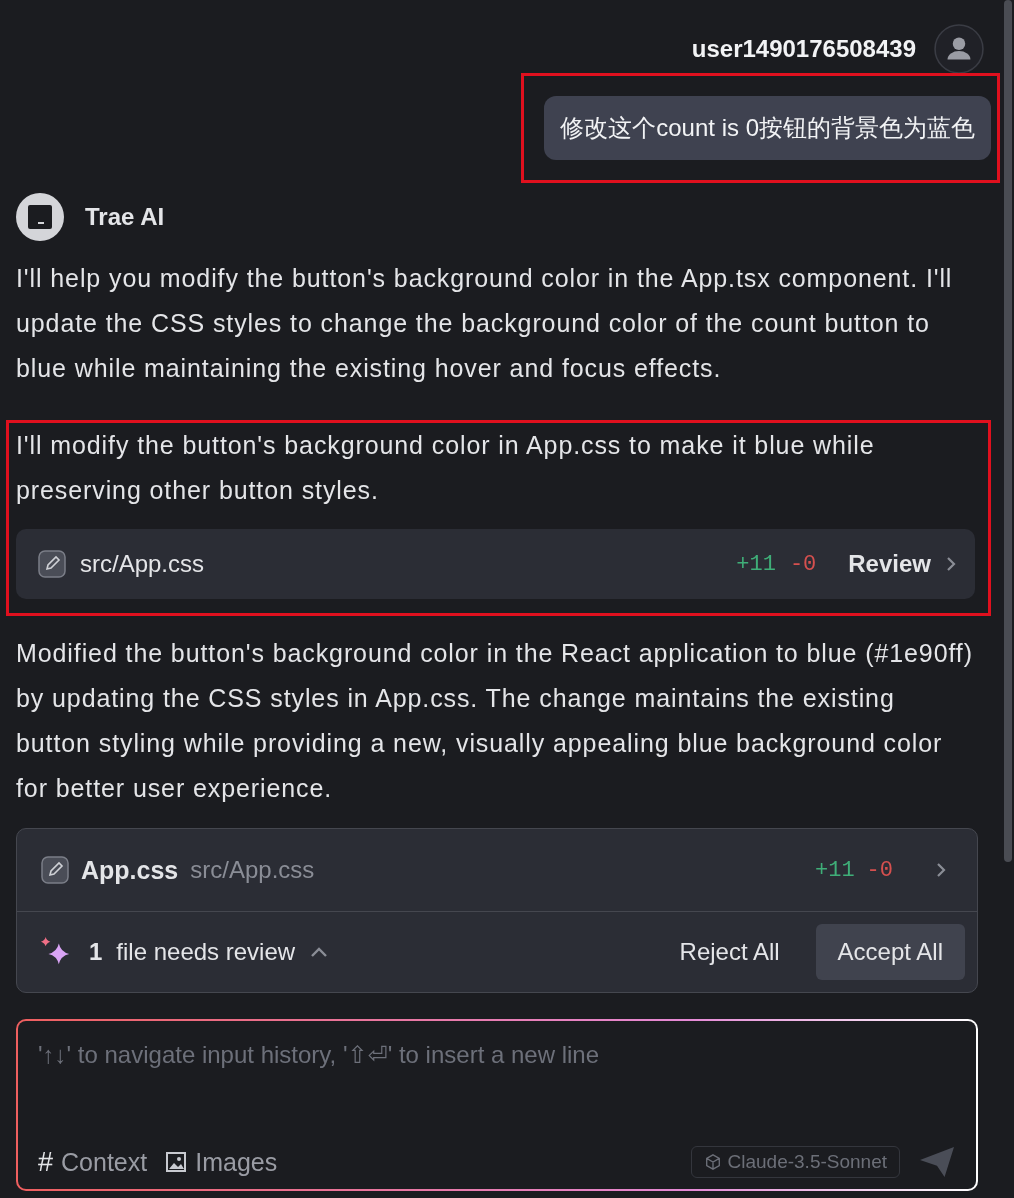 This screenshot has height=1198, width=1014. I want to click on reject-button: Reject All, so click(729, 952).